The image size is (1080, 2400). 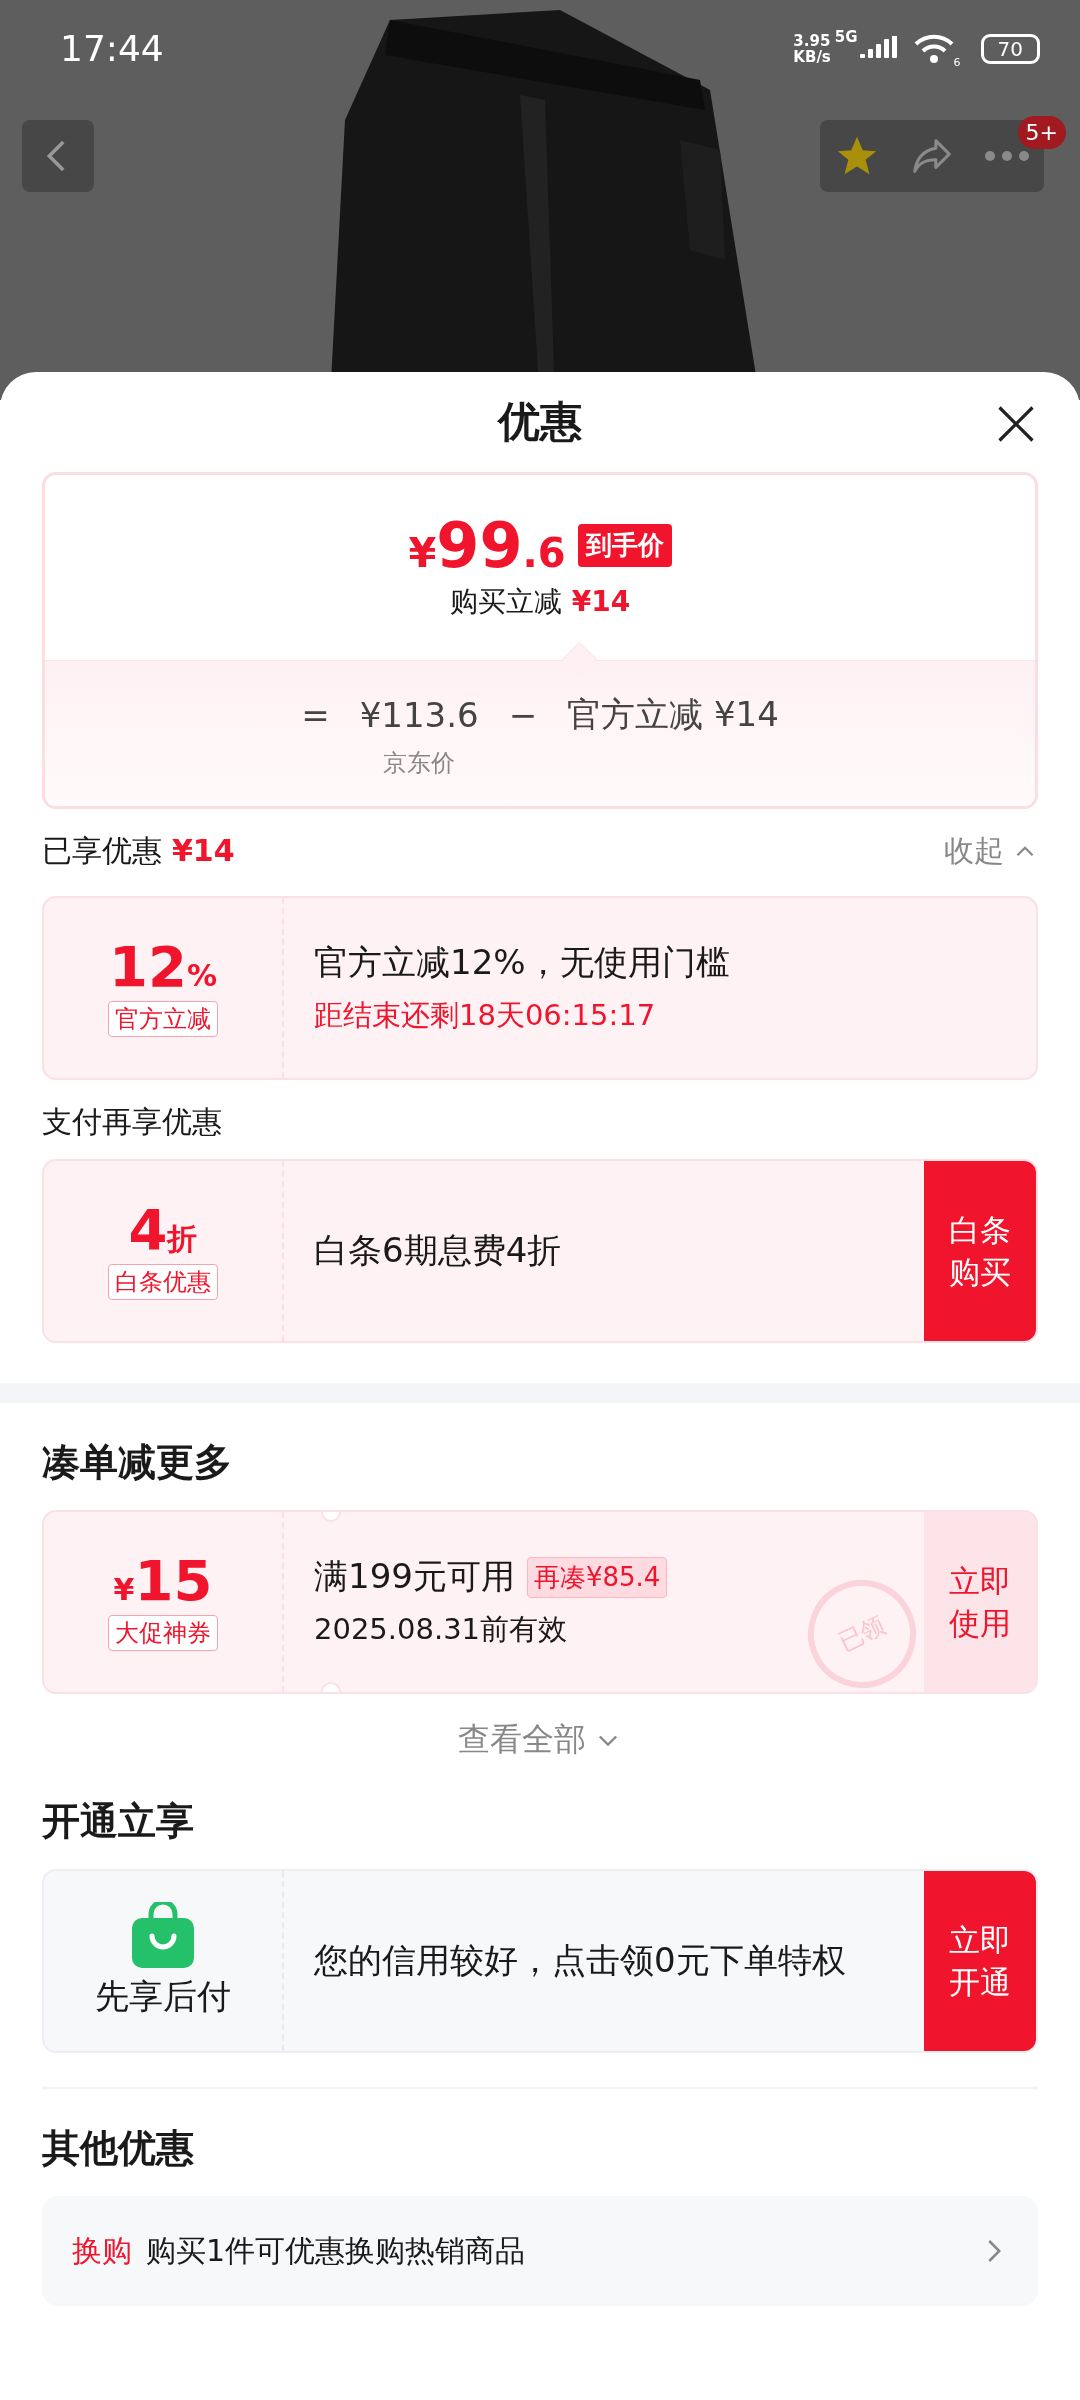 I want to click on section-caption: 支付再享优惠, so click(x=132, y=1122).